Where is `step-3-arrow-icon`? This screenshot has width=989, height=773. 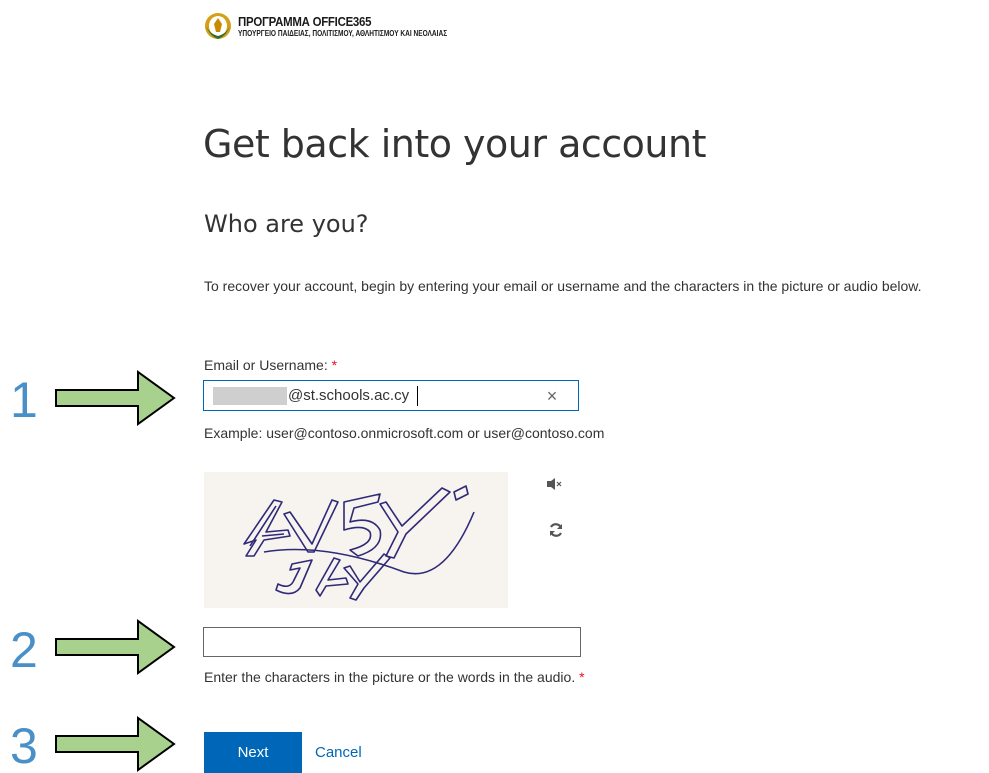 step-3-arrow-icon is located at coordinates (115, 744).